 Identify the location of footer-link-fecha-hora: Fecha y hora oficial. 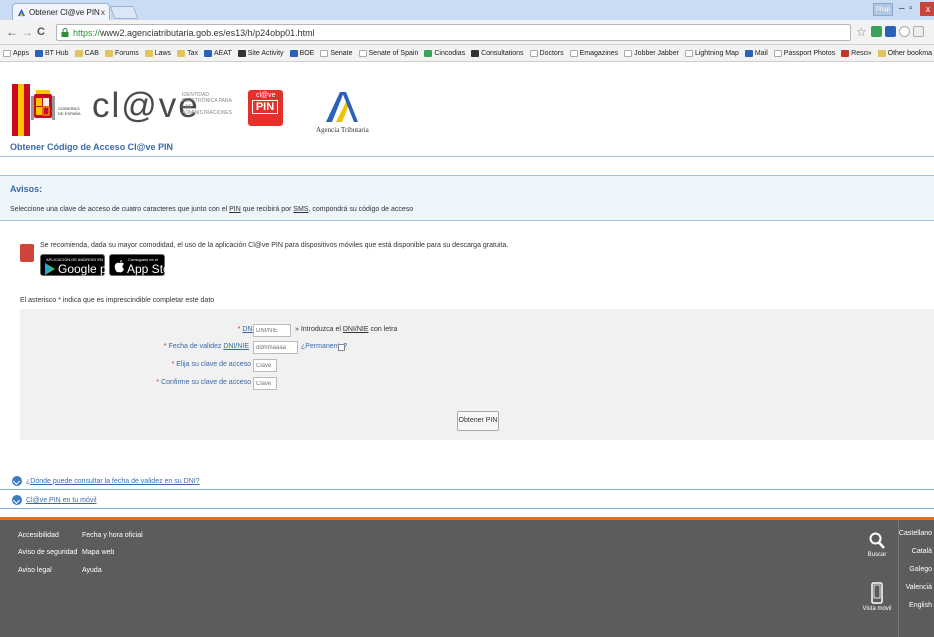
(112, 535).